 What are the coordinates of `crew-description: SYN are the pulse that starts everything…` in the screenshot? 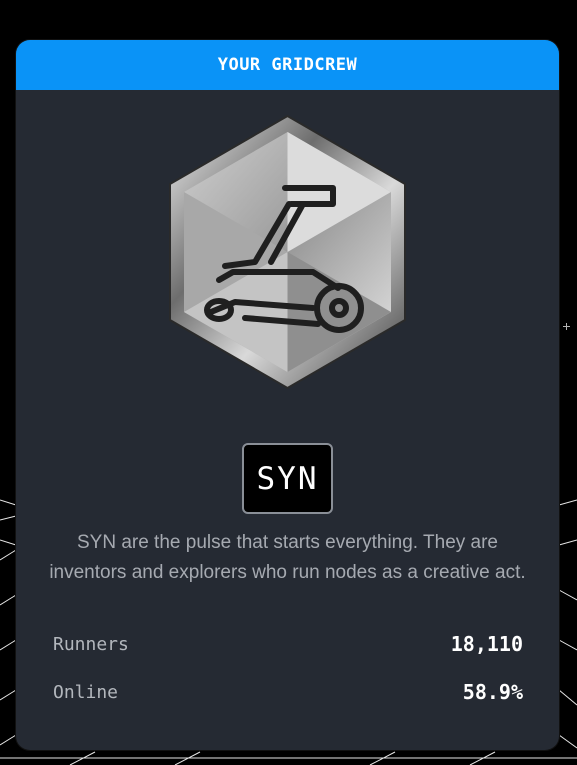 It's located at (287, 557).